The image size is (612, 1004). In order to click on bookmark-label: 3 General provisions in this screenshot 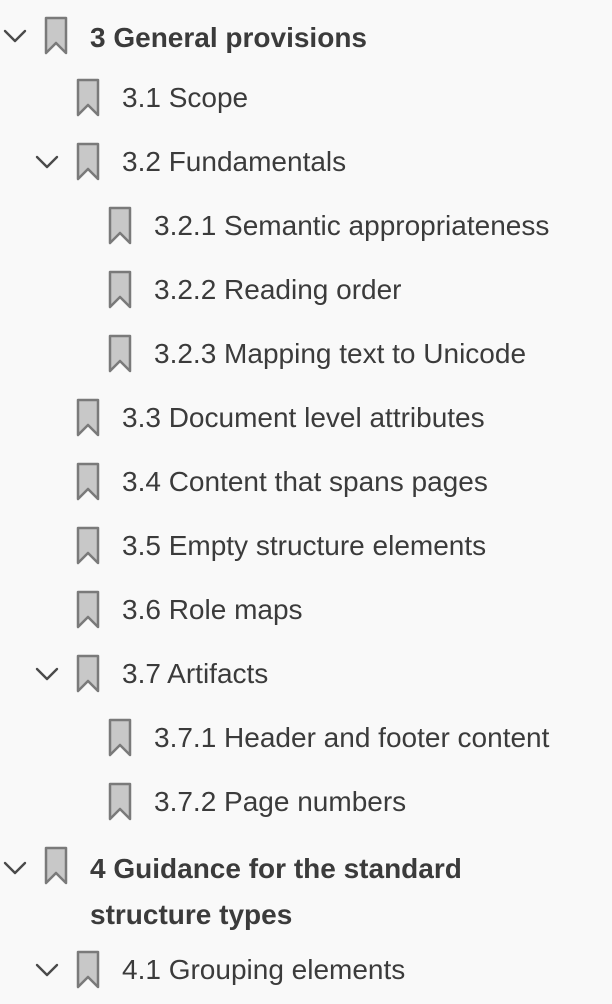, I will do `click(325, 38)`.